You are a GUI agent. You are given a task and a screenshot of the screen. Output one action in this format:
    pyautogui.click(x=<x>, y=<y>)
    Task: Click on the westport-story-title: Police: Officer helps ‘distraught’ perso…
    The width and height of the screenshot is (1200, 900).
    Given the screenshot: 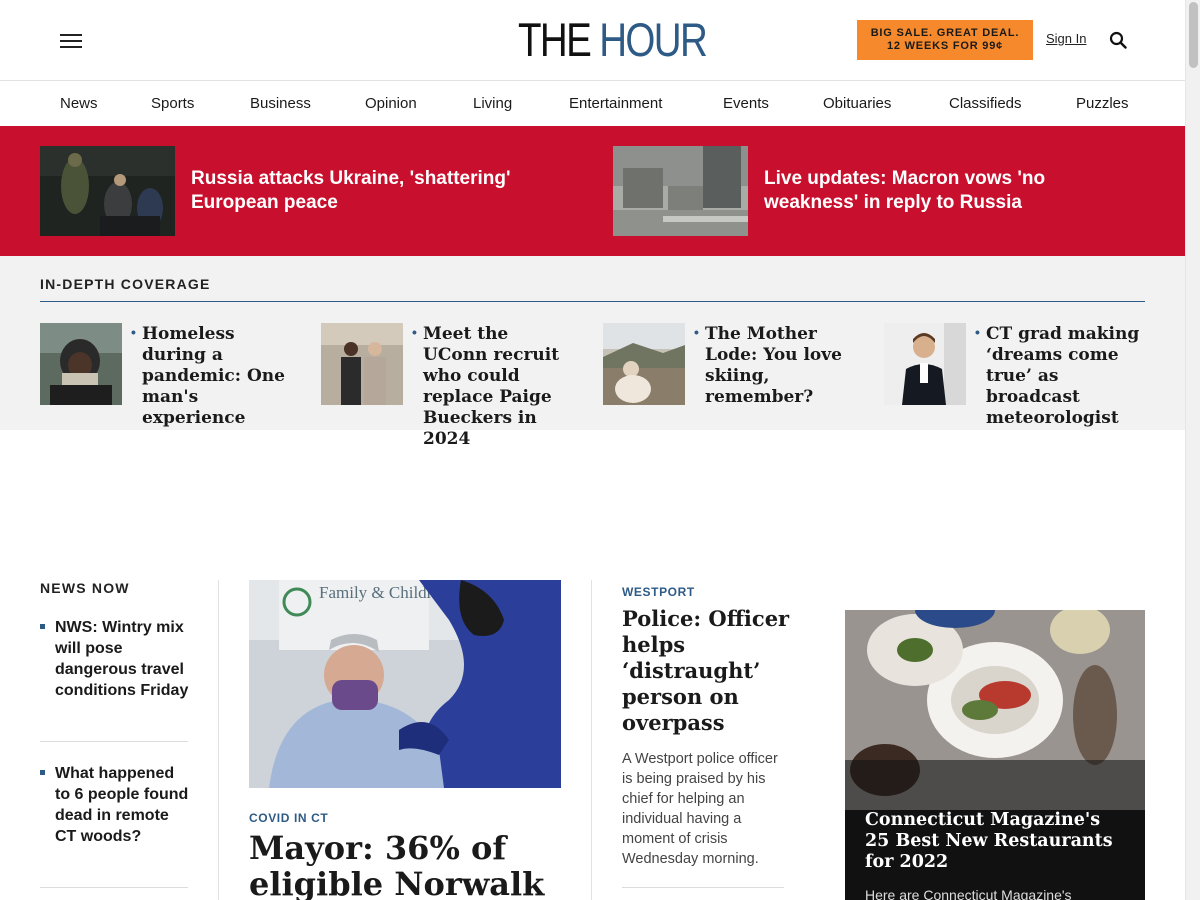 What is the action you would take?
    pyautogui.click(x=707, y=671)
    